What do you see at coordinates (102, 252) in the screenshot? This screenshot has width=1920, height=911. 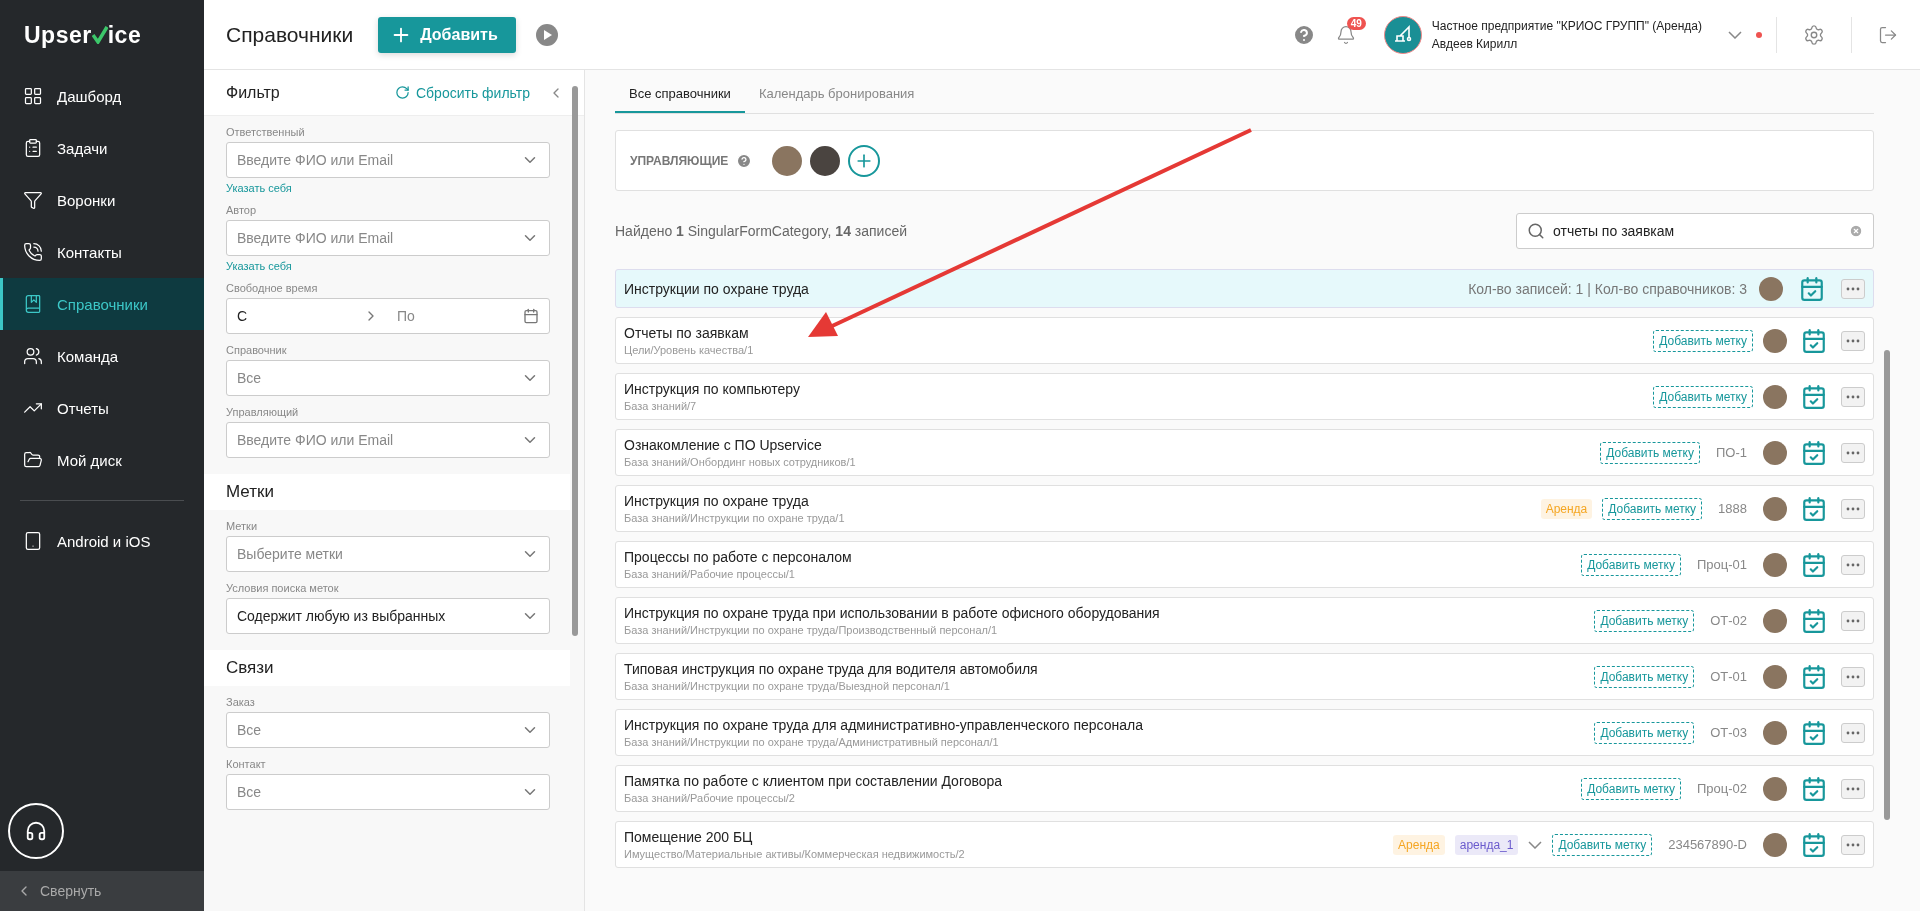 I see `nav-item: Контакты` at bounding box center [102, 252].